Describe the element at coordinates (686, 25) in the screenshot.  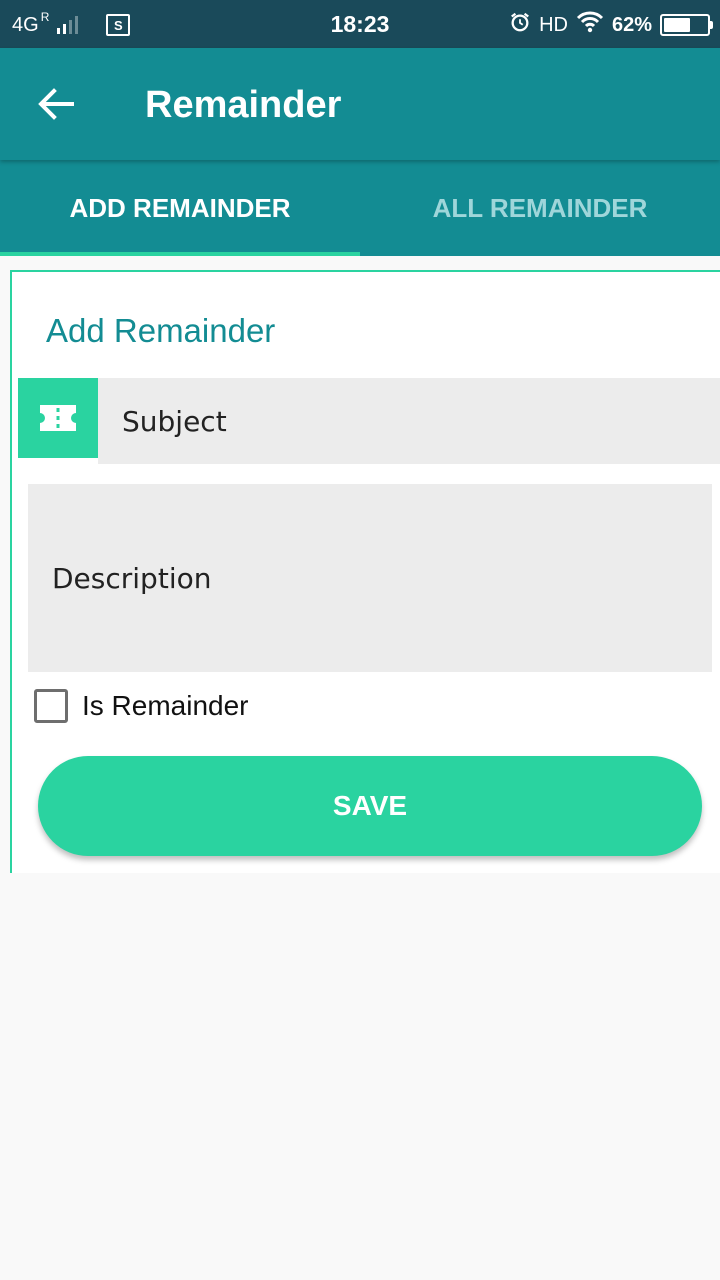
I see `battery-icon` at that location.